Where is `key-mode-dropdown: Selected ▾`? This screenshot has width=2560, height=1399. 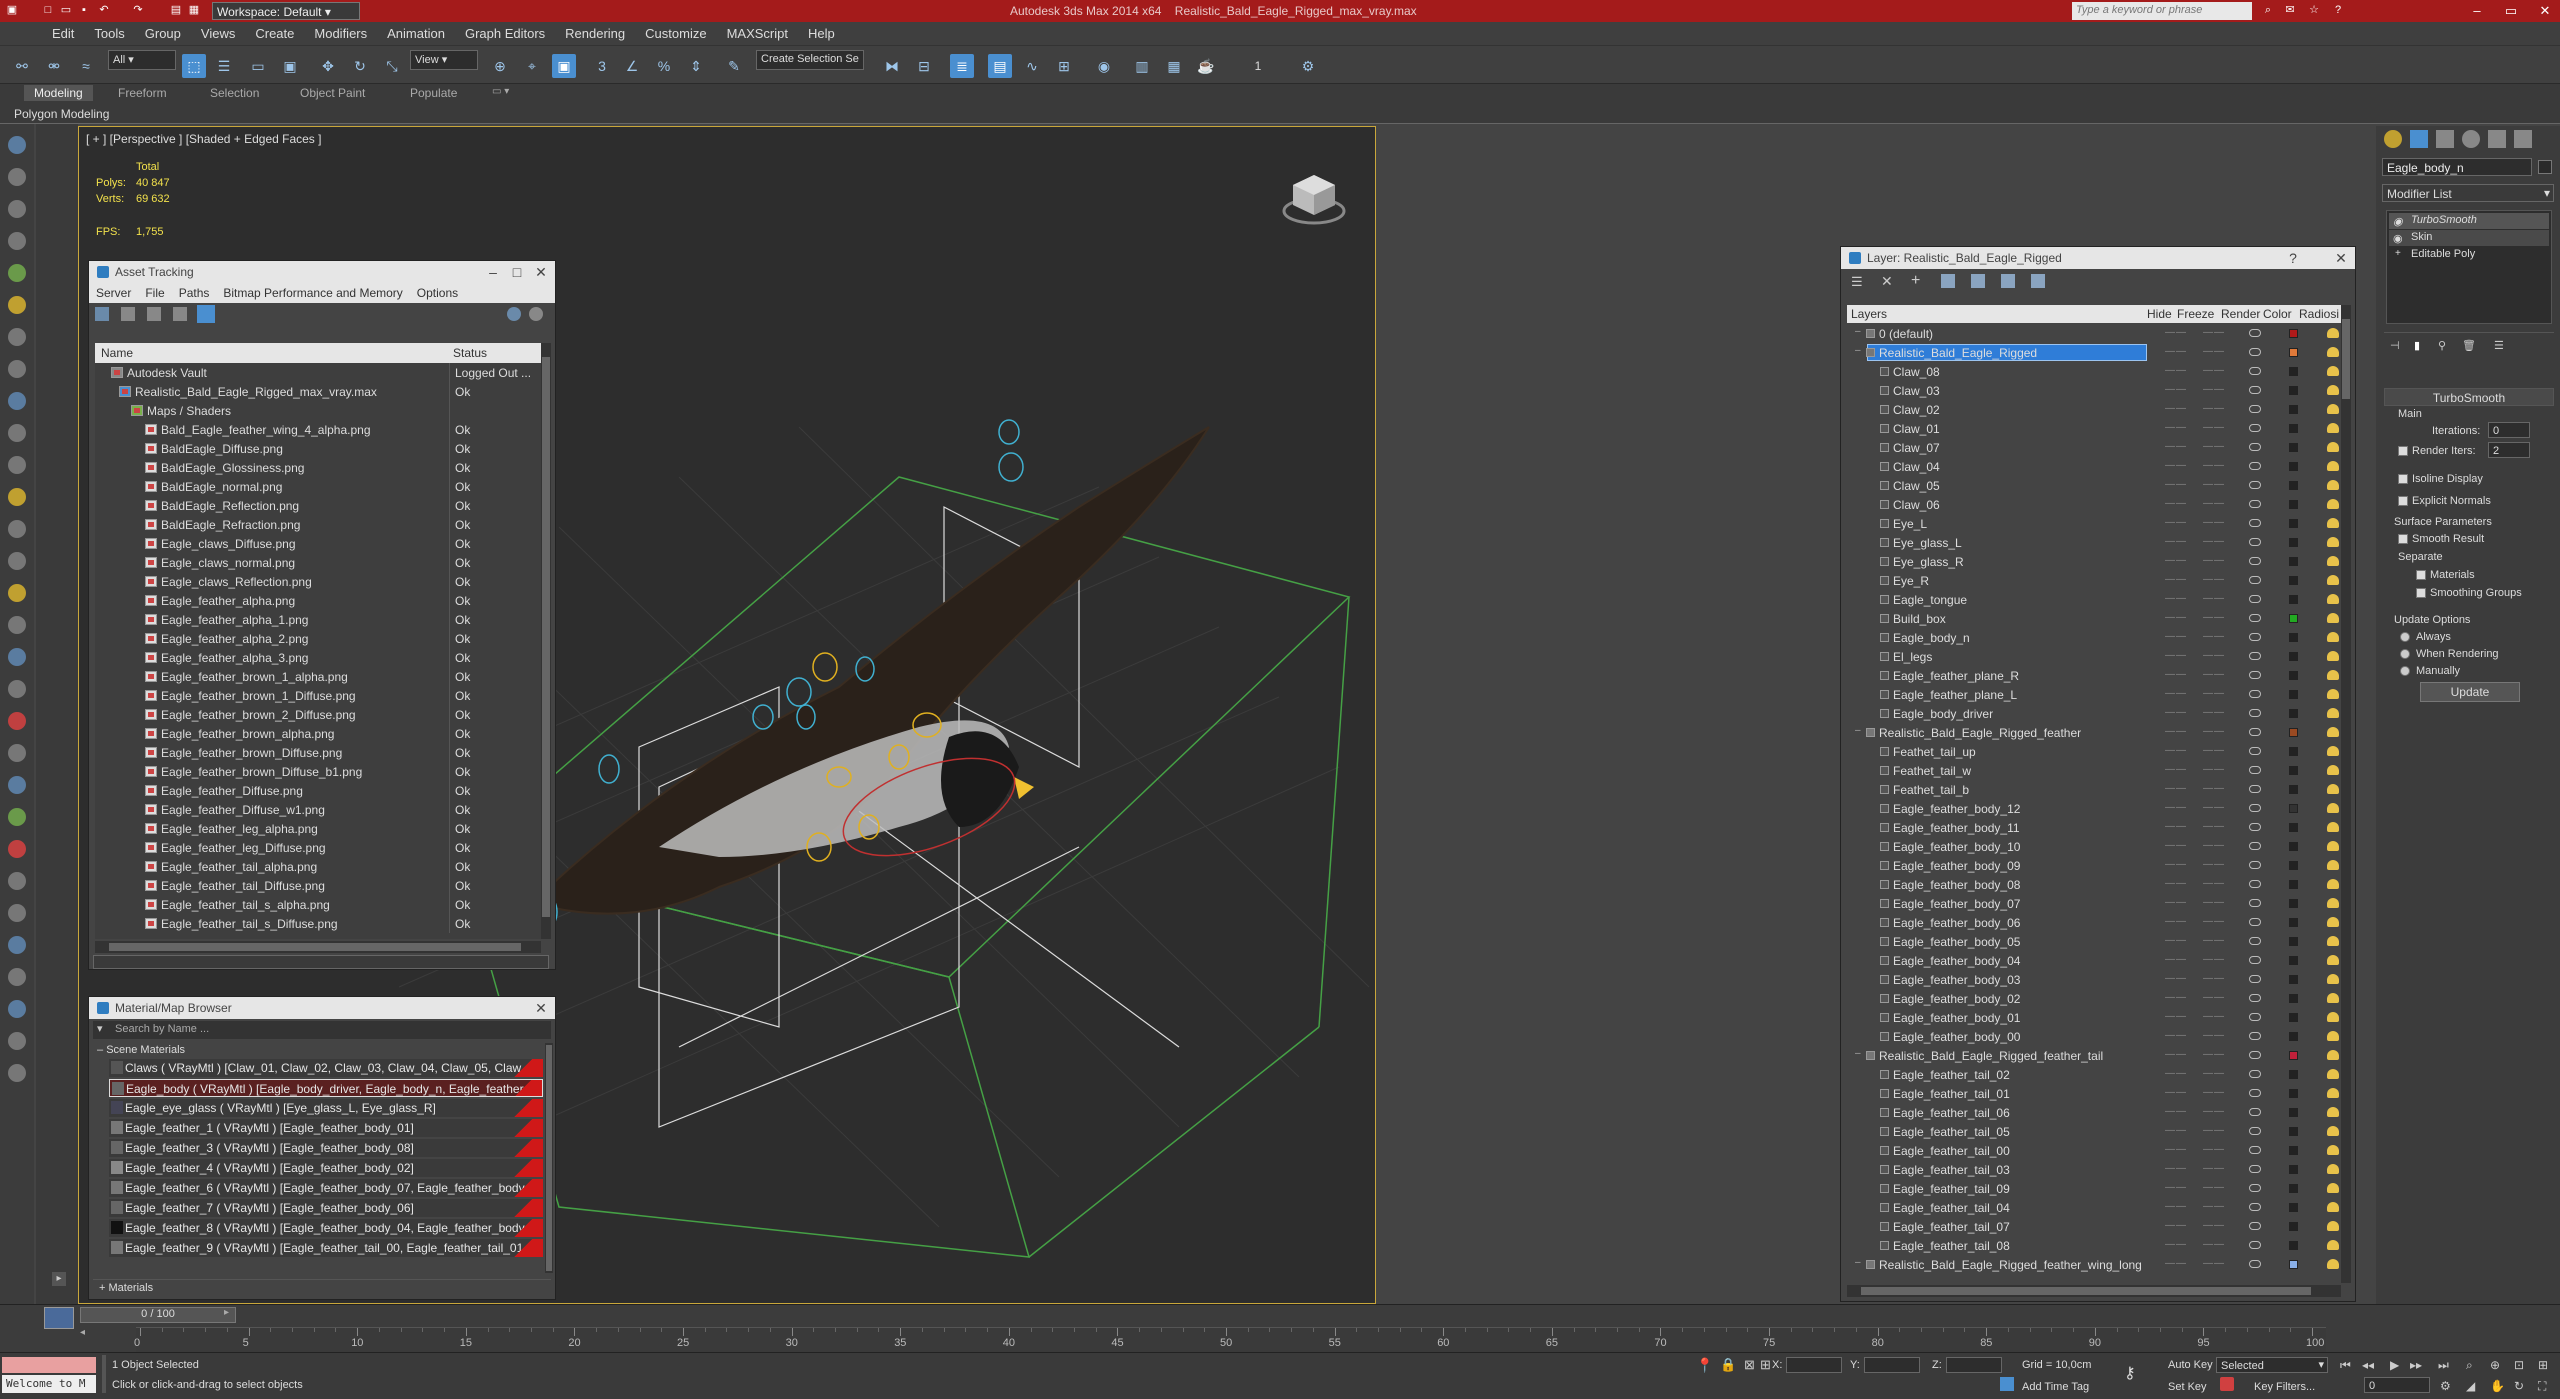 key-mode-dropdown: Selected ▾ is located at coordinates (2272, 1365).